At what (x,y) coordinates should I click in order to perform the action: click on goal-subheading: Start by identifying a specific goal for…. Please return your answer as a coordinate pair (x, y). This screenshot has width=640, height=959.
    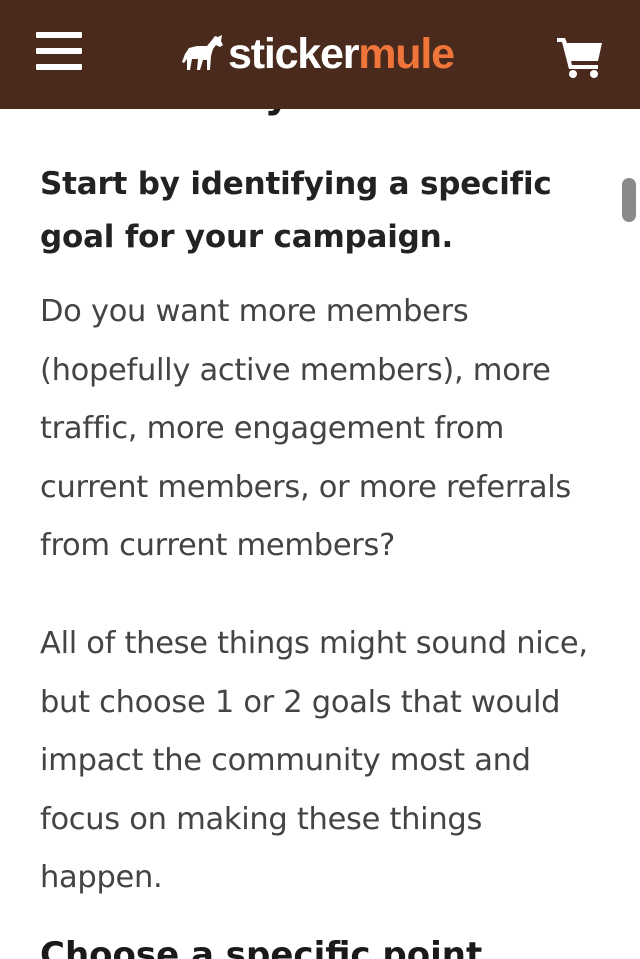
    Looking at the image, I should click on (296, 210).